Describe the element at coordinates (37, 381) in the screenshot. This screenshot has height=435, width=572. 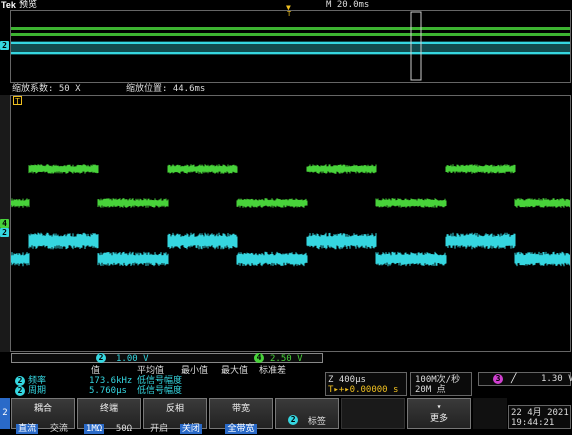
I see `measure-row-name: 频率` at that location.